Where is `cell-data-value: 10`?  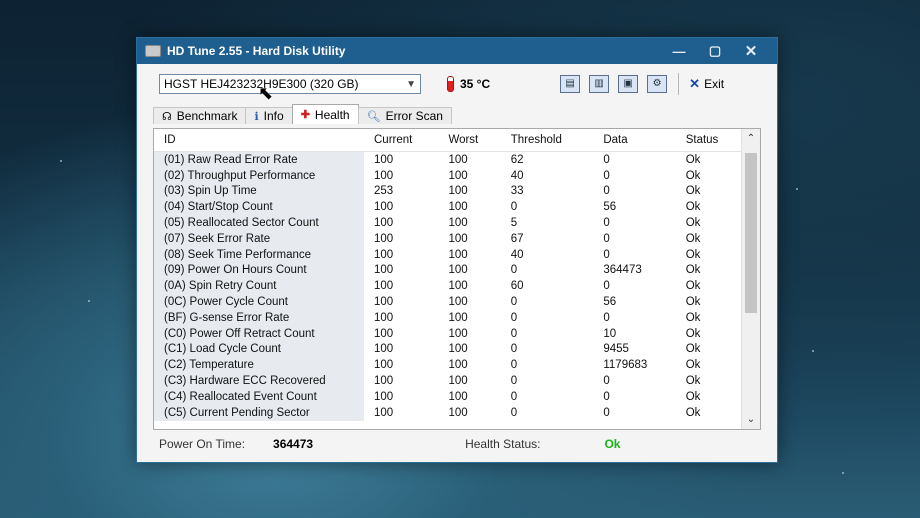
cell-data-value: 10 is located at coordinates (610, 333).